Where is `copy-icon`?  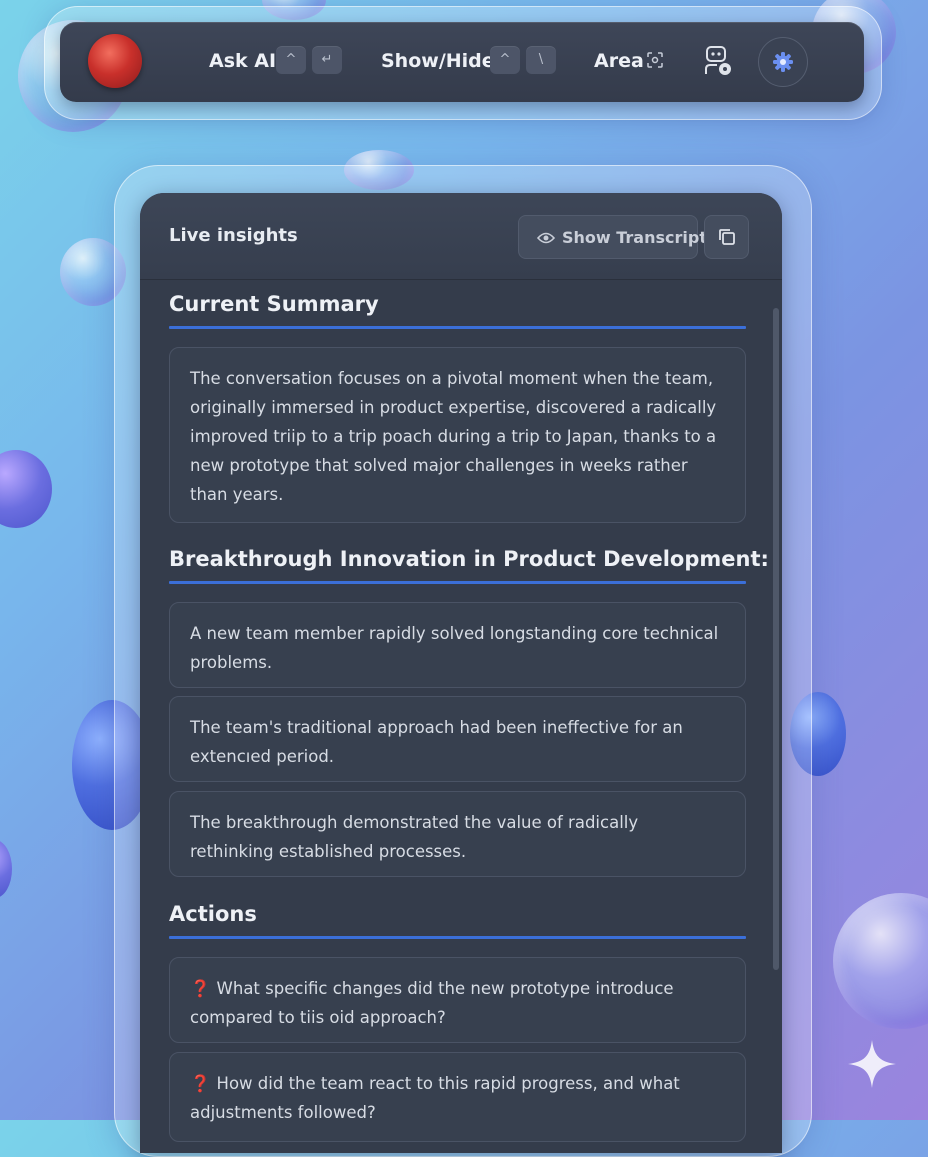
copy-icon is located at coordinates (727, 237).